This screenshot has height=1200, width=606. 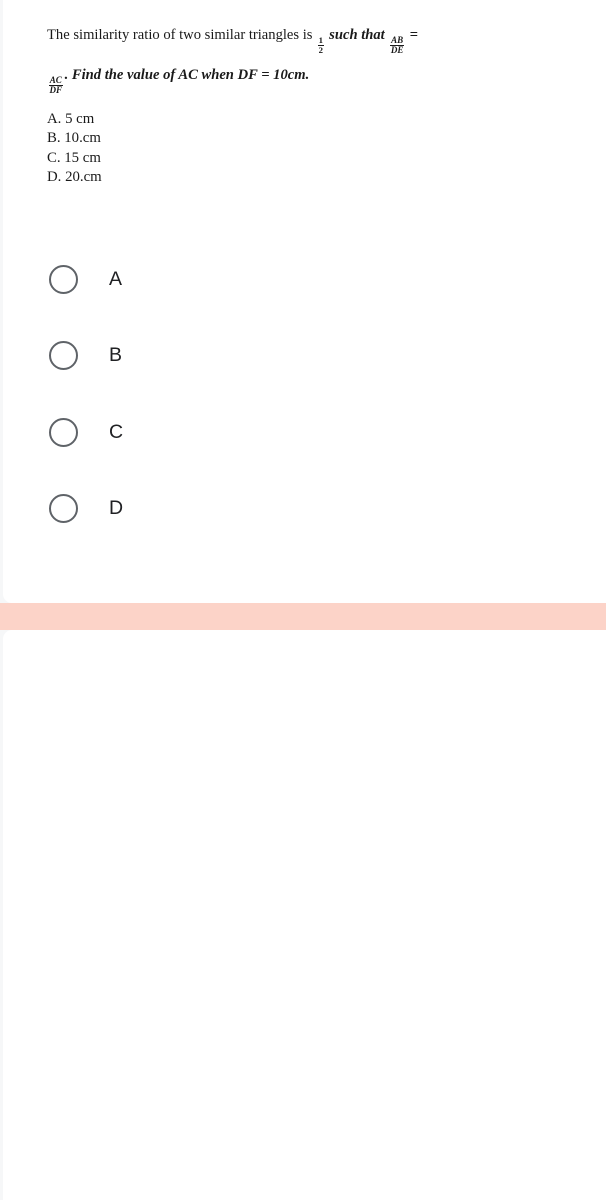 I want to click on q1-option-text-b: B. 10.cm, so click(x=74, y=138).